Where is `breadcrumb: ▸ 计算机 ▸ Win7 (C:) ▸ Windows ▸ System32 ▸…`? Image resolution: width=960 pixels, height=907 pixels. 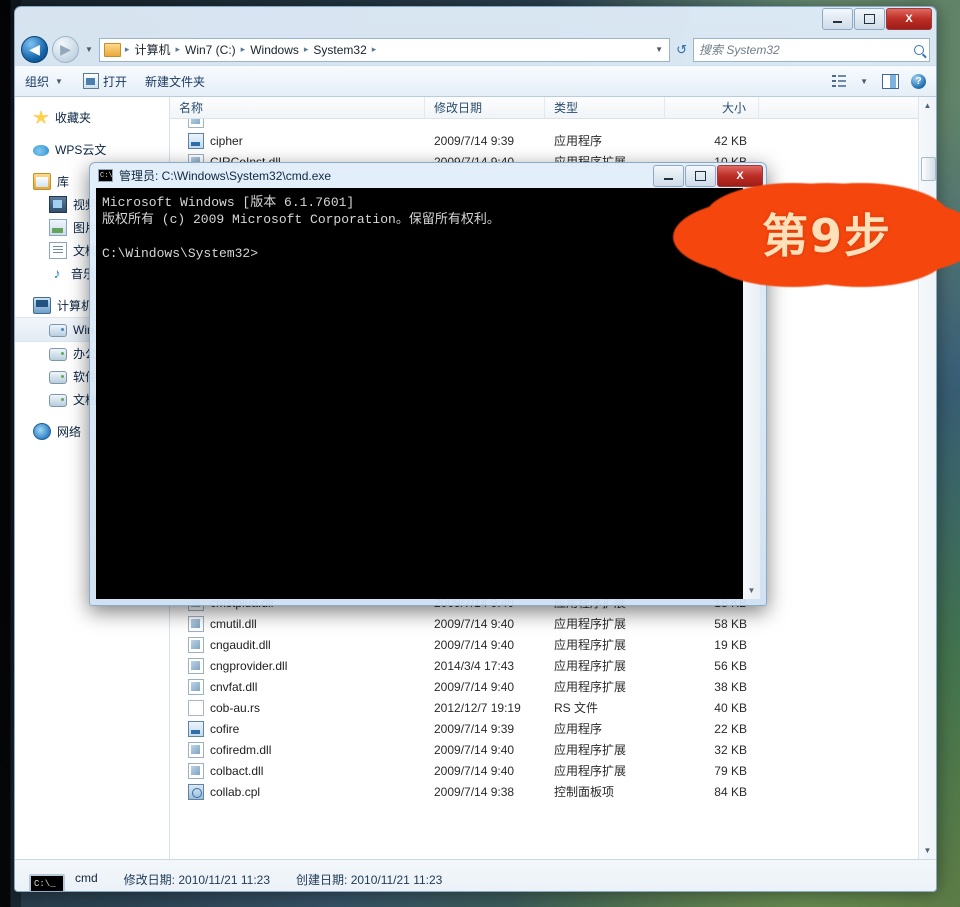 breadcrumb: ▸ 计算机 ▸ Win7 (C:) ▸ Windows ▸ System32 ▸… is located at coordinates (384, 49).